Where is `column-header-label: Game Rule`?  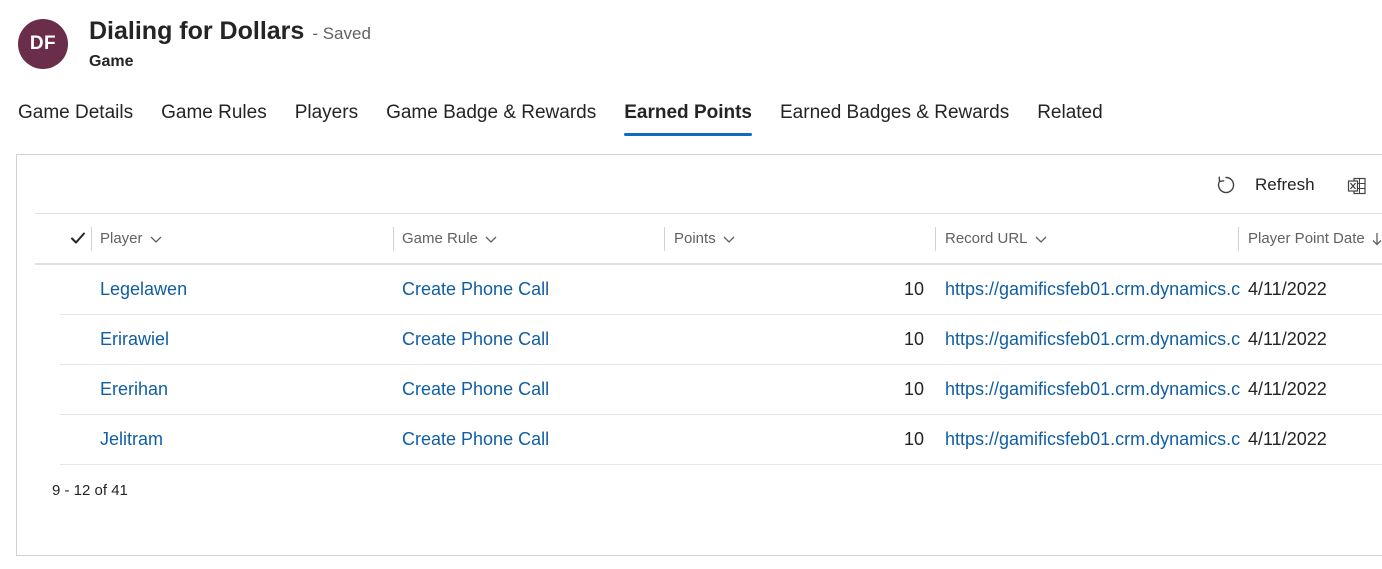 column-header-label: Game Rule is located at coordinates (440, 238).